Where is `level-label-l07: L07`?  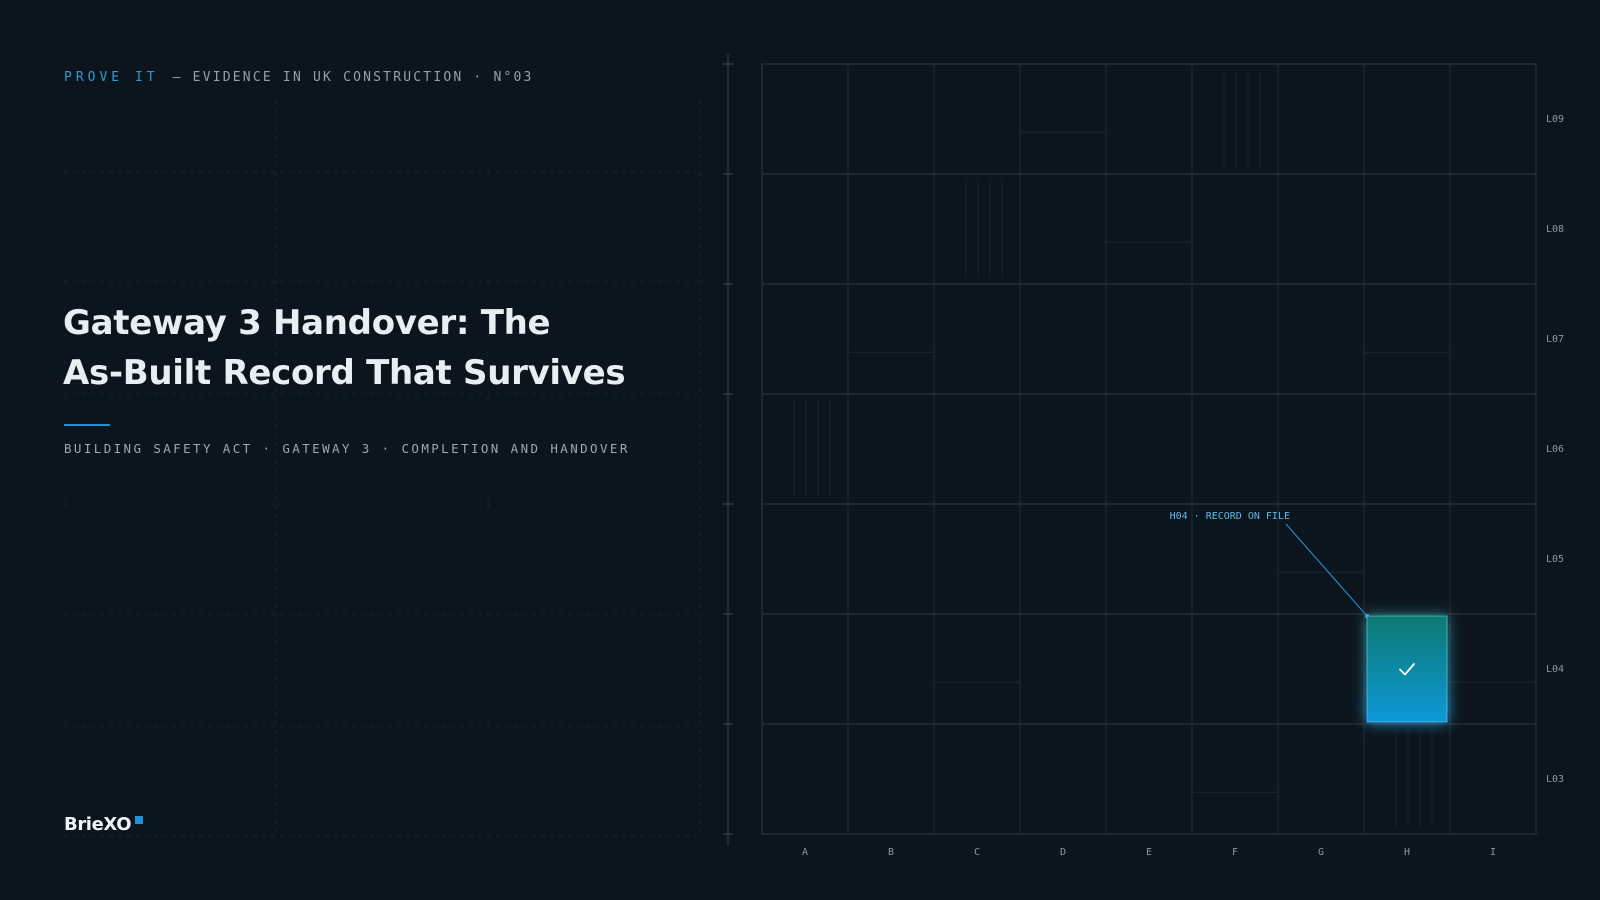
level-label-l07: L07 is located at coordinates (1555, 339).